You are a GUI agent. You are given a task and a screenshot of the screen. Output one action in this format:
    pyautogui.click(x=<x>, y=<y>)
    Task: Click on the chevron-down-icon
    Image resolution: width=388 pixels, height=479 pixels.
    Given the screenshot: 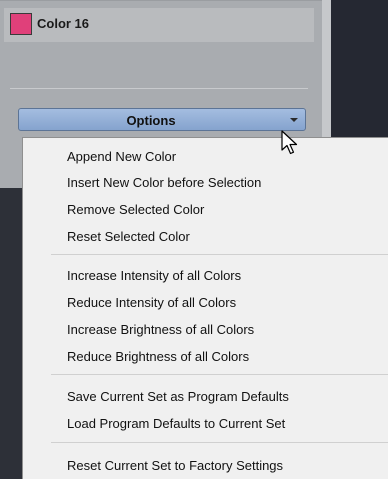 What is the action you would take?
    pyautogui.click(x=294, y=120)
    